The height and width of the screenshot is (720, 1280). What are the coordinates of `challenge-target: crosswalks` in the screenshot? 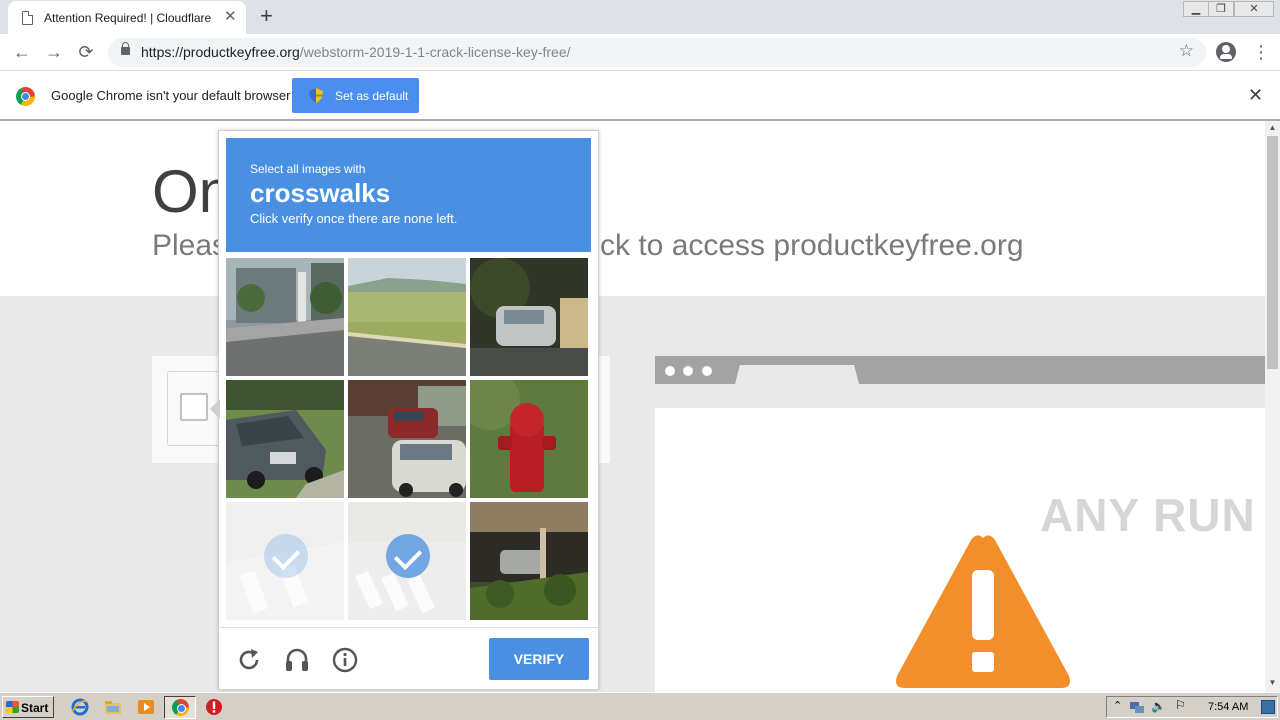 It's located at (320, 193).